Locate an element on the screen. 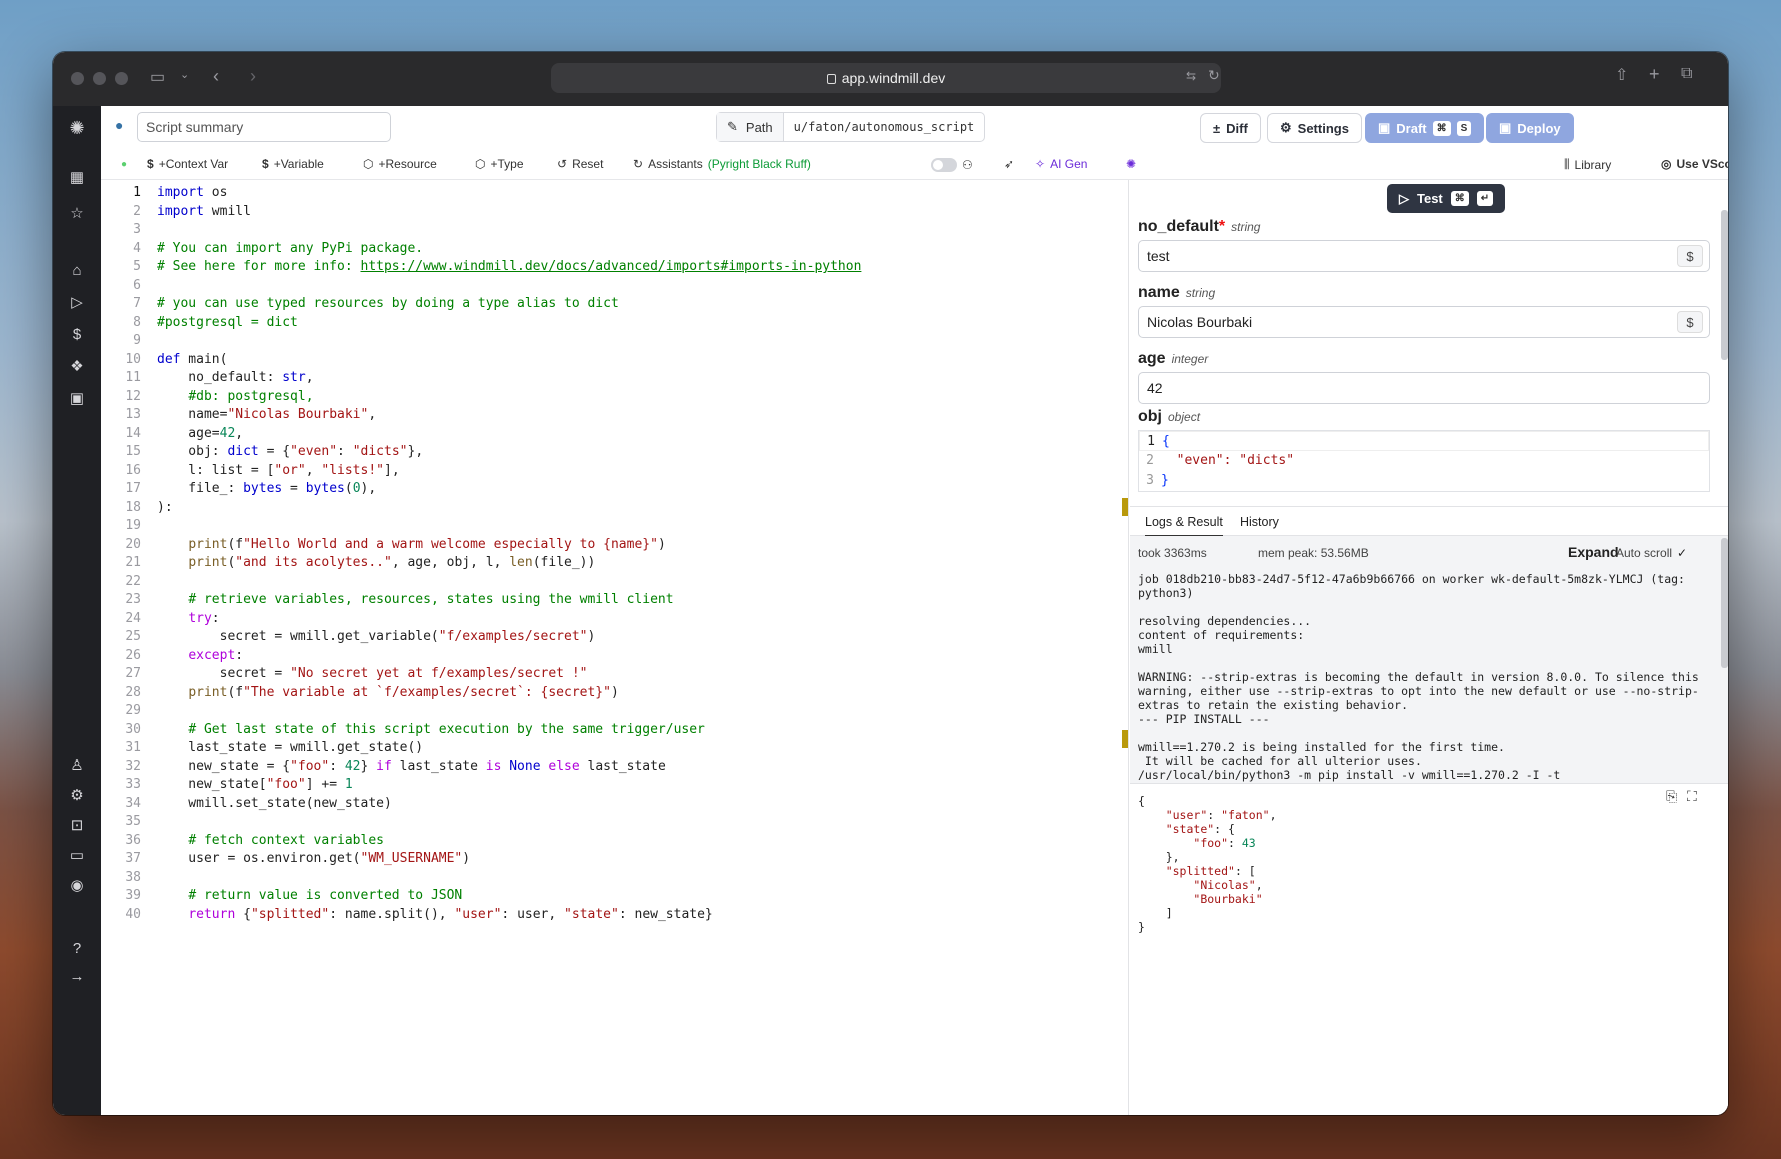 The width and height of the screenshot is (1781, 1159). variable-label: +Variable is located at coordinates (298, 164).